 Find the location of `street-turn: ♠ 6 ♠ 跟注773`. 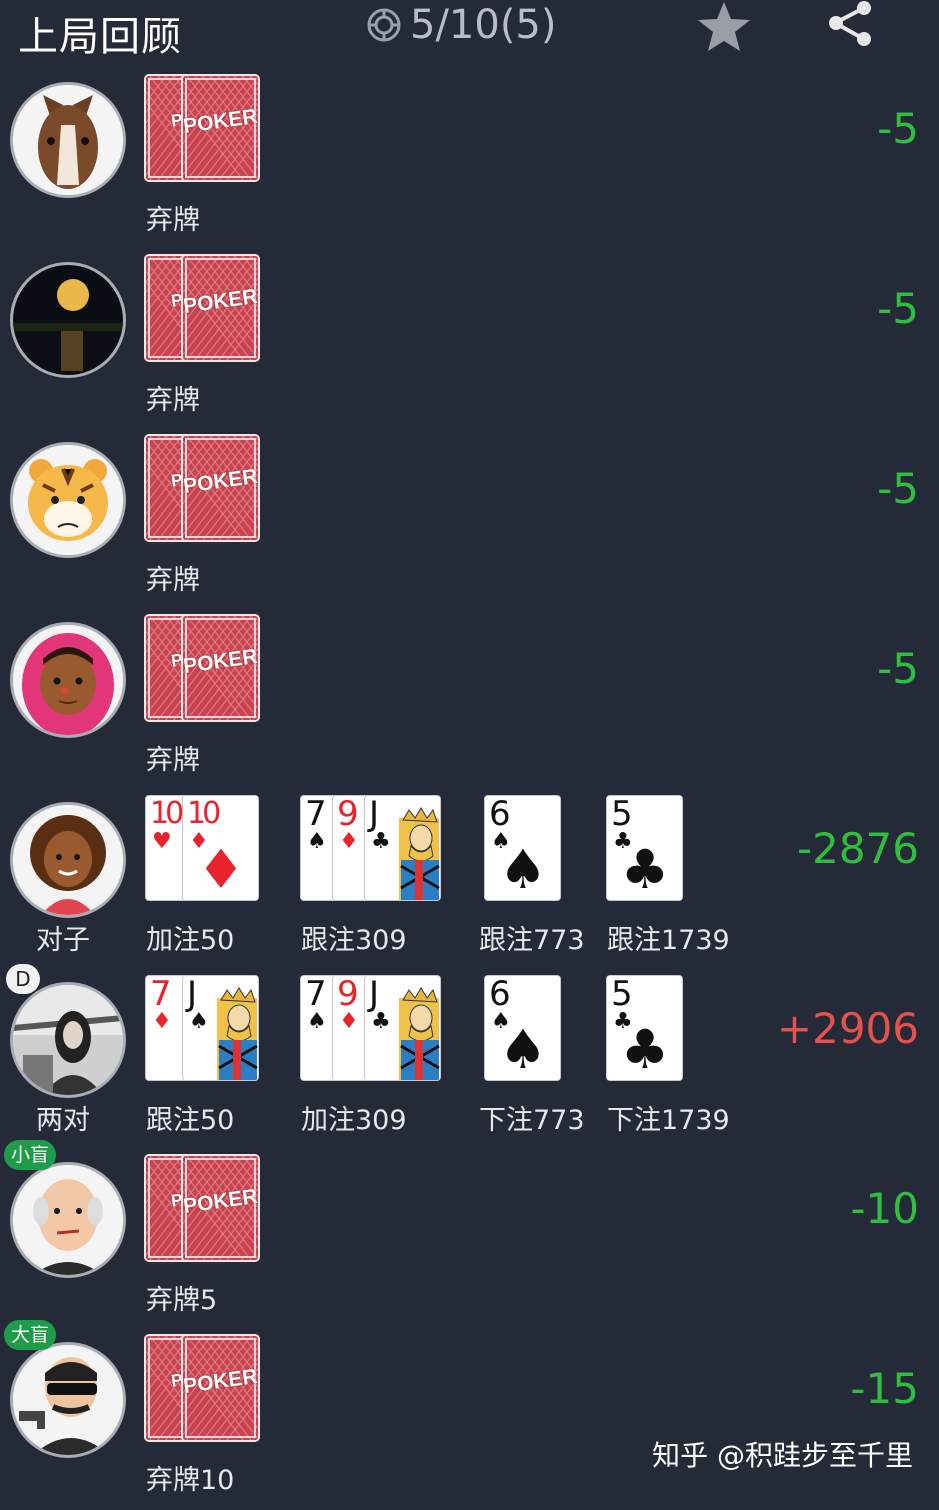

street-turn: ♠ 6 ♠ 跟注773 is located at coordinates (532, 880).